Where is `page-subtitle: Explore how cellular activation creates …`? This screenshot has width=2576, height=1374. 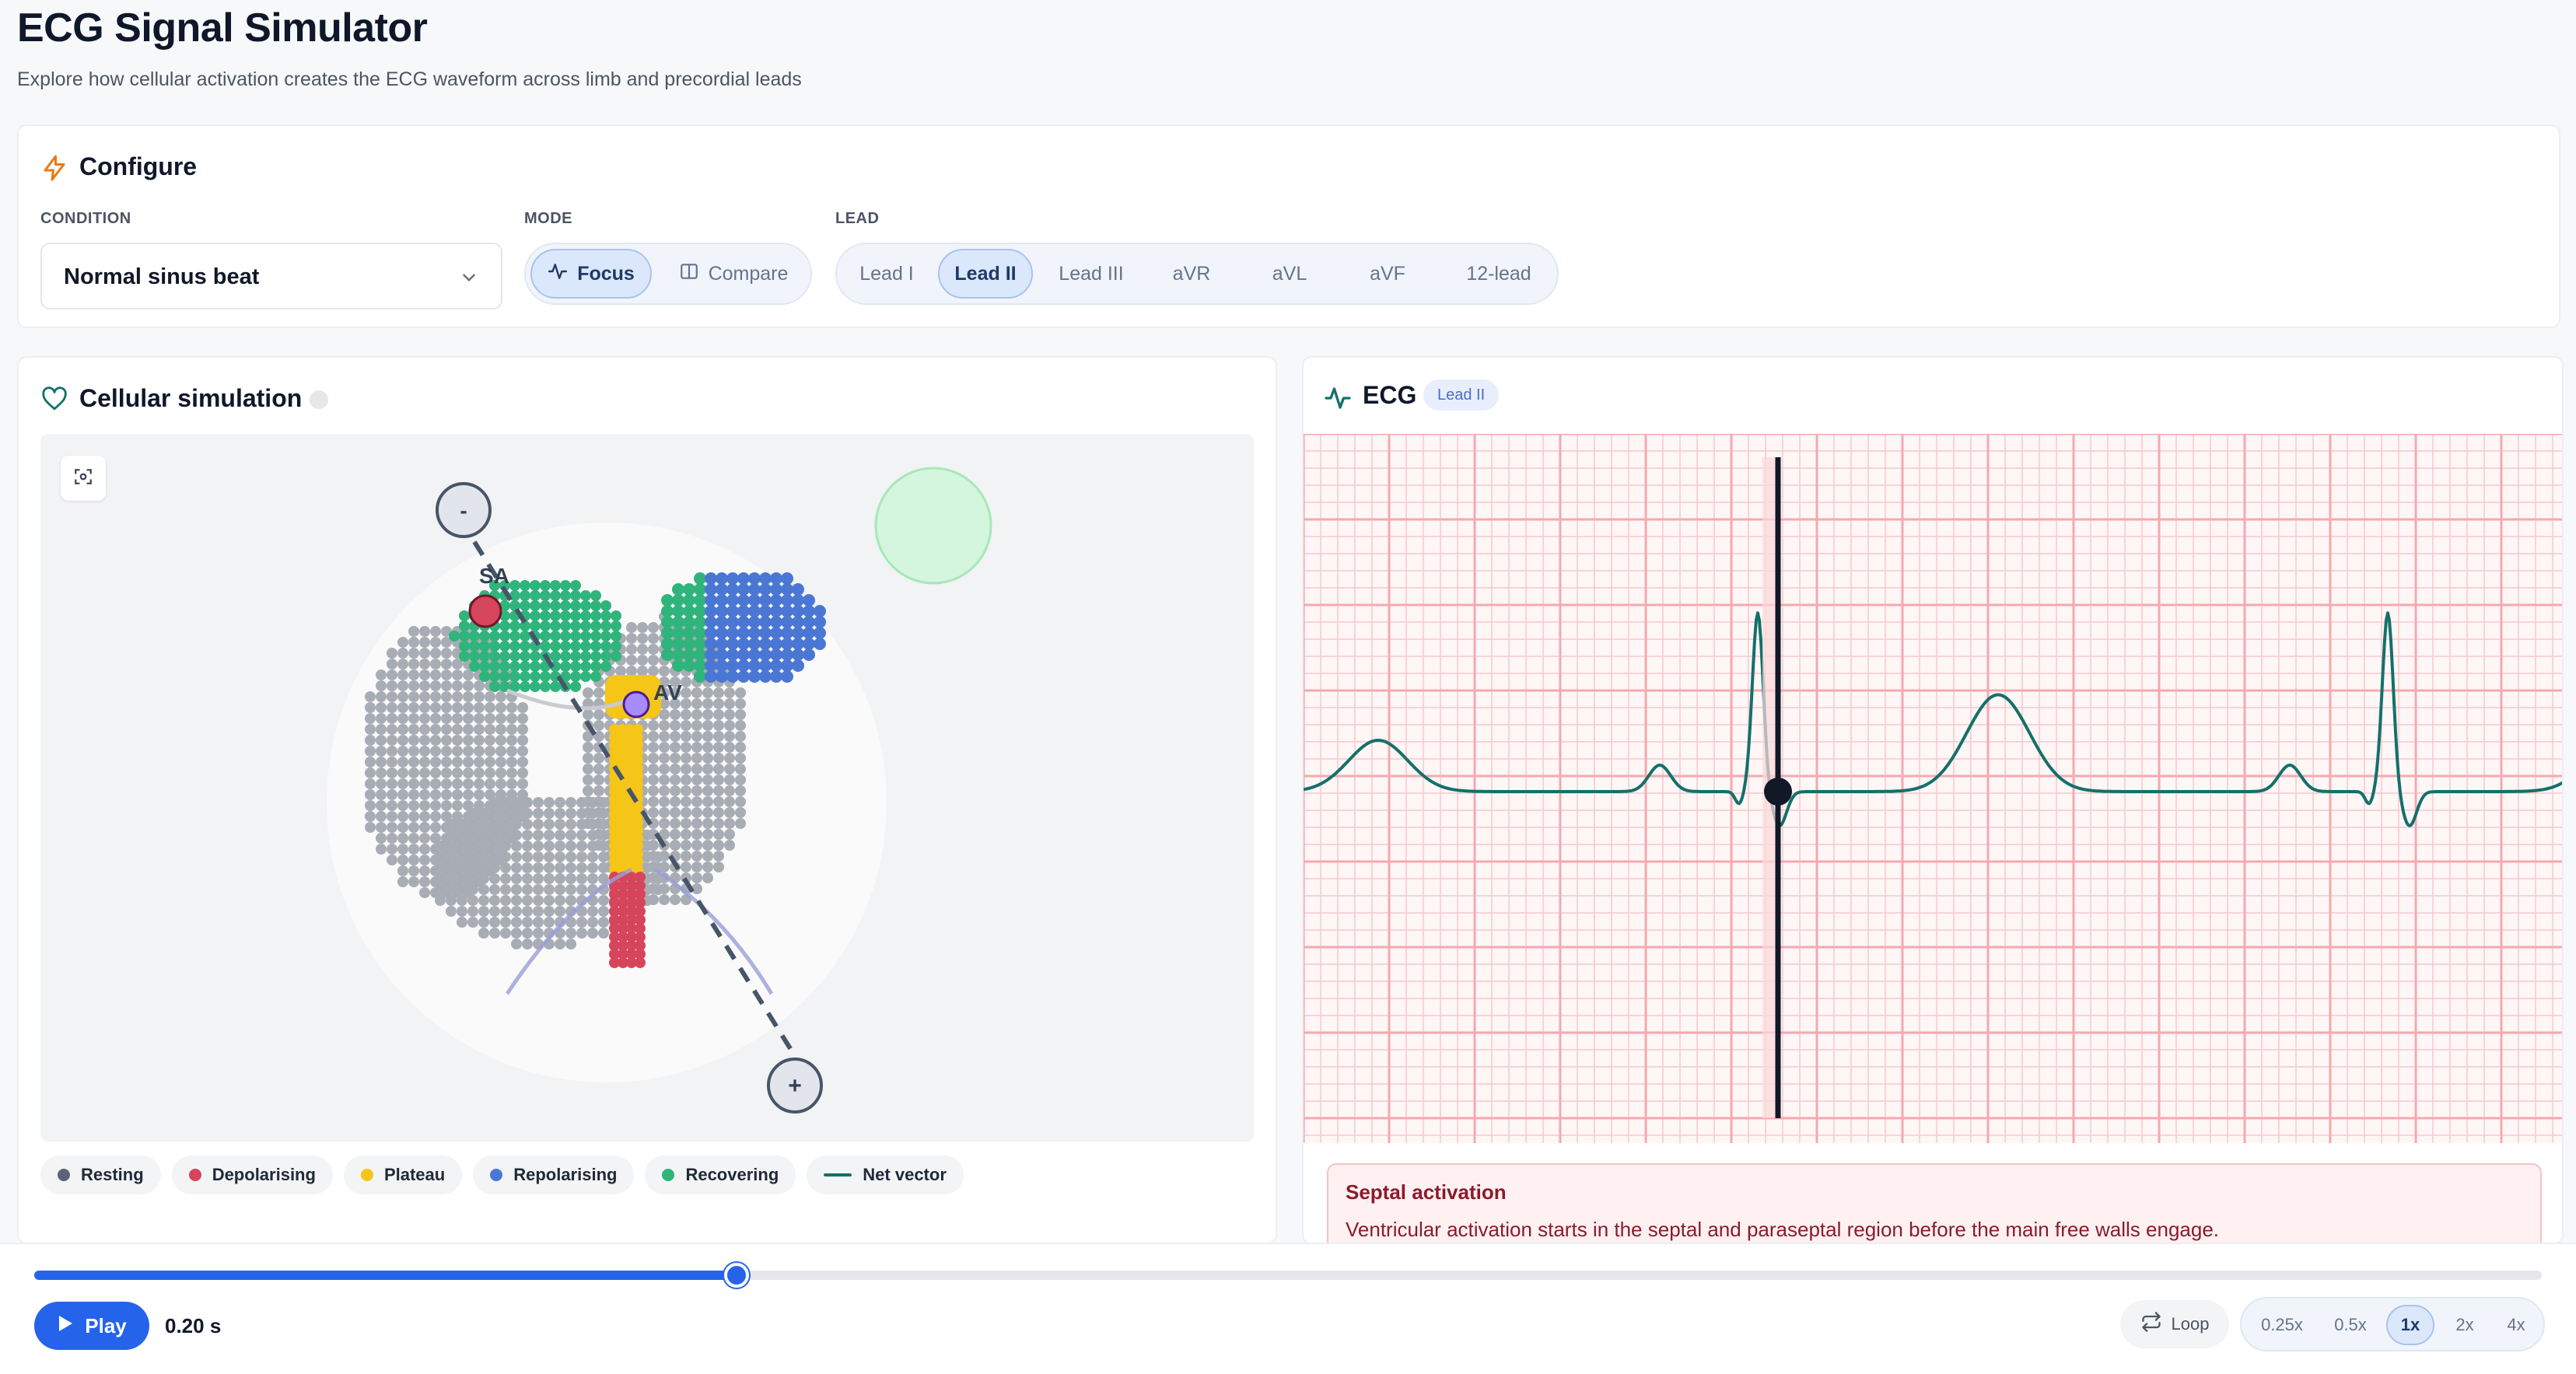
page-subtitle: Explore how cellular activation creates … is located at coordinates (409, 79).